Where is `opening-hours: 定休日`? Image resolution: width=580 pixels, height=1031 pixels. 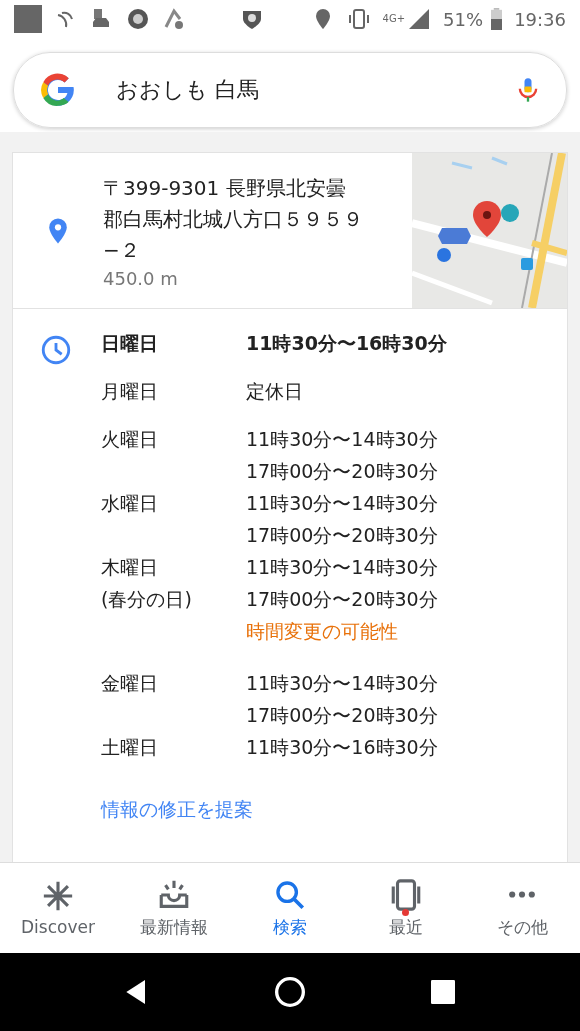 opening-hours: 定休日 is located at coordinates (274, 391).